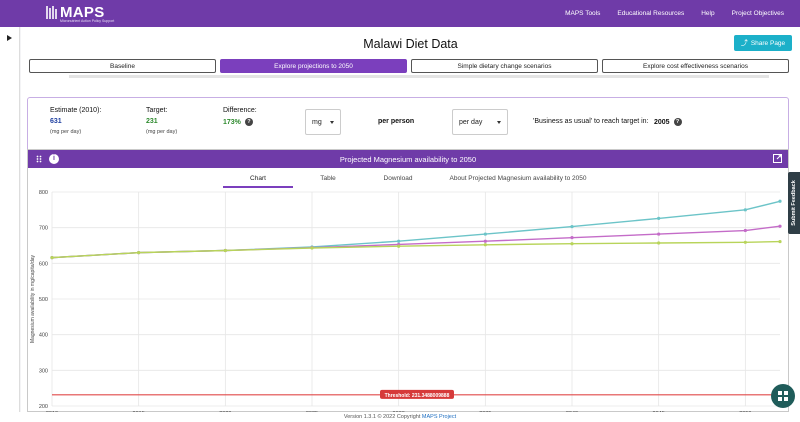  Describe the element at coordinates (43, 264) in the screenshot. I see `y-tick-label: 600` at that location.